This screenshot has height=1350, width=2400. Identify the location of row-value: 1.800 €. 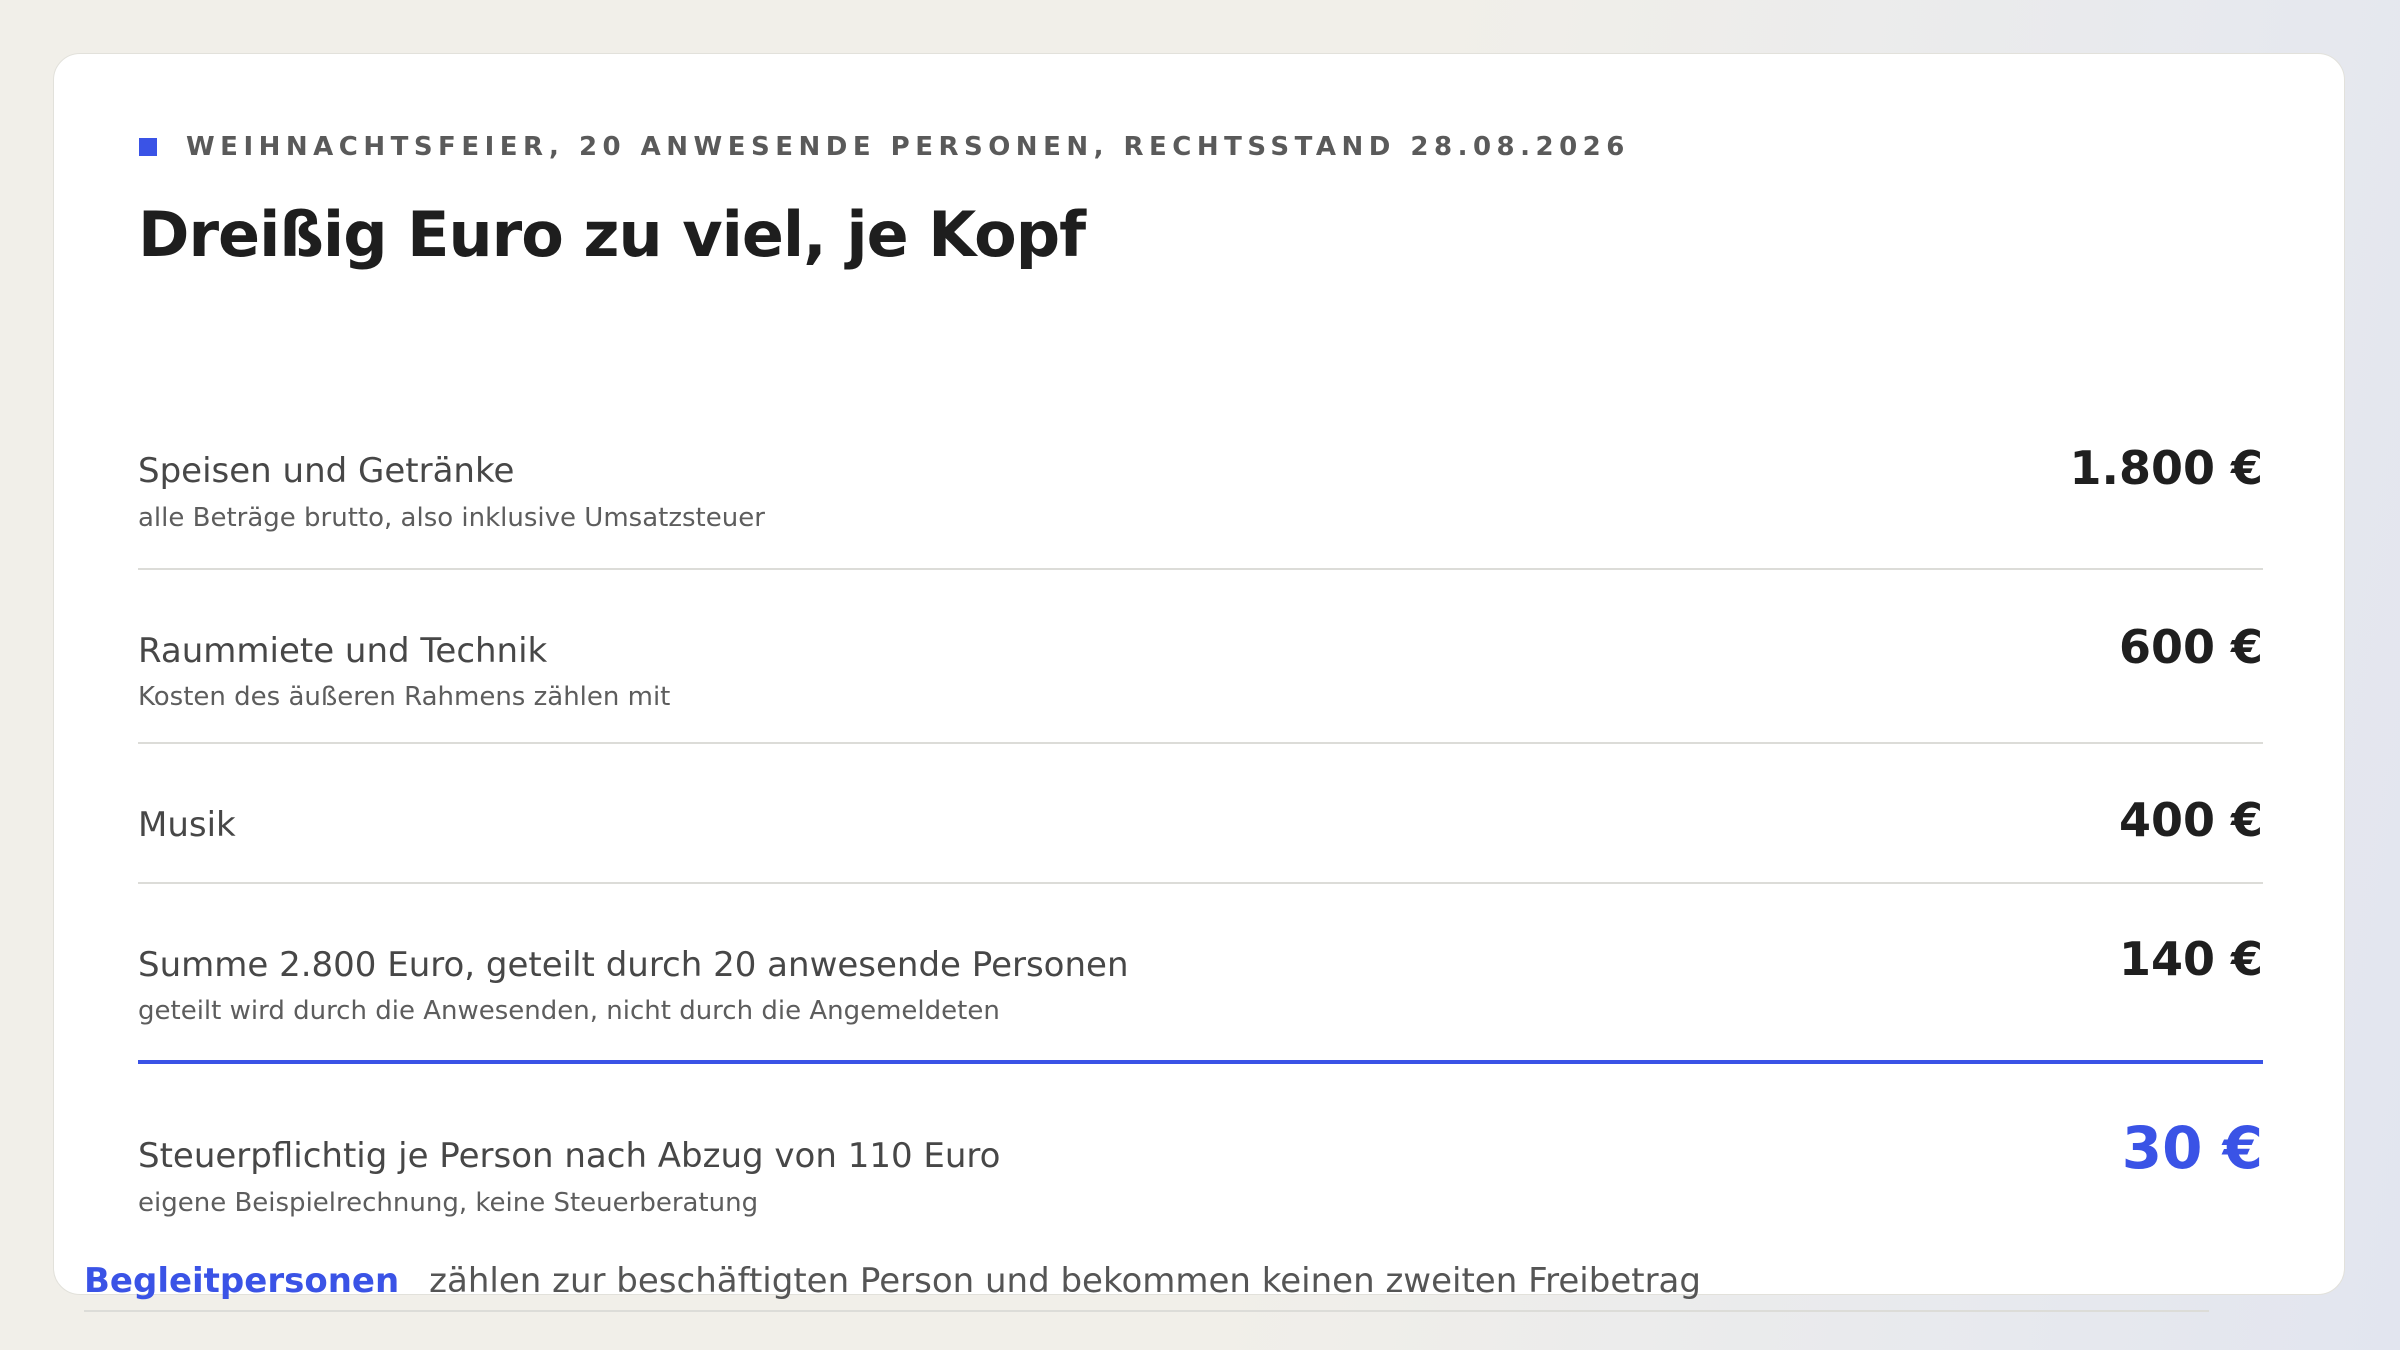
(2166, 468).